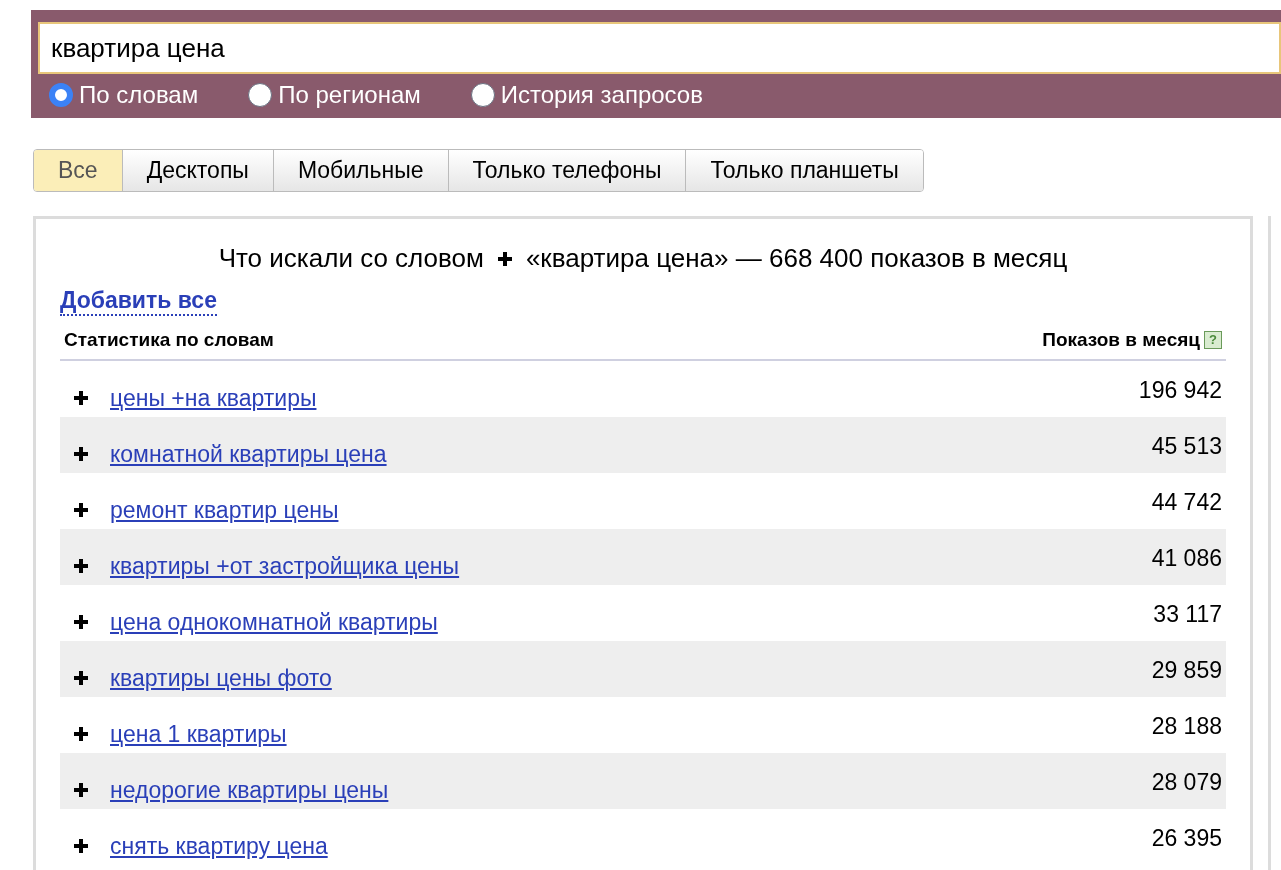 This screenshot has width=1281, height=870. I want to click on keyword-link: комнатной квартиры цена, so click(248, 453).